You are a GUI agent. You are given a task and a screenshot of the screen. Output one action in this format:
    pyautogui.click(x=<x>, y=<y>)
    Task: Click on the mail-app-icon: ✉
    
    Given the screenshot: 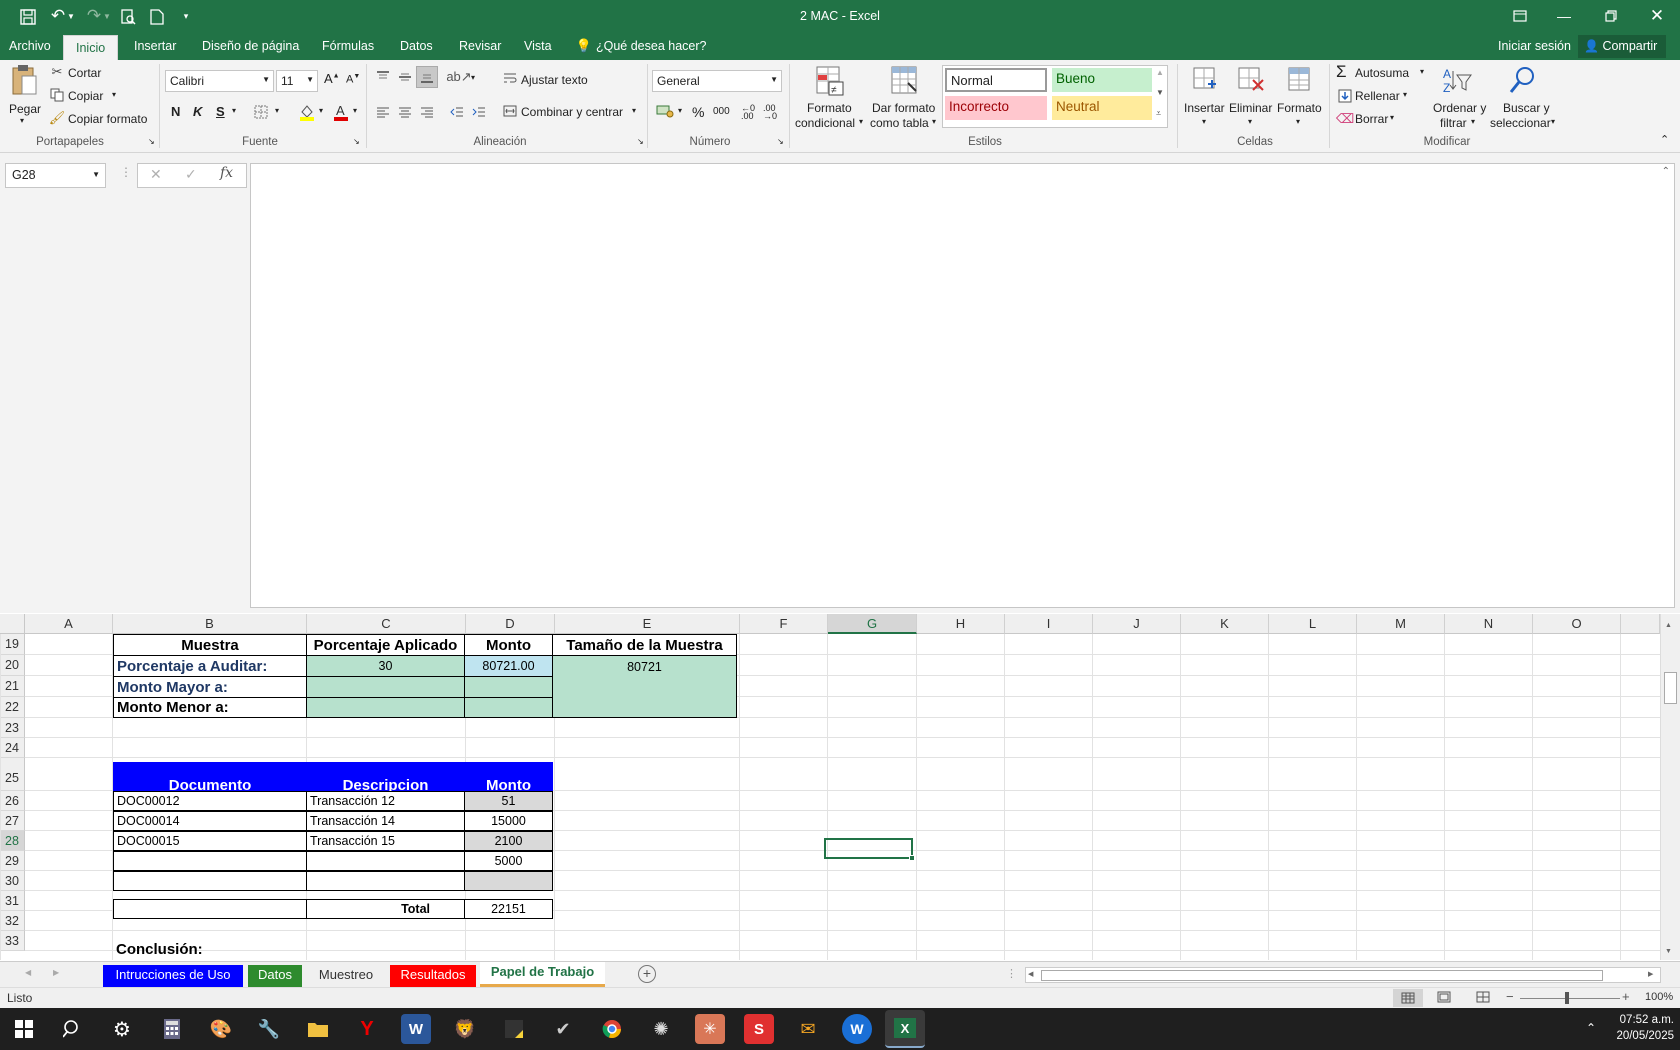 What is the action you would take?
    pyautogui.click(x=808, y=1029)
    